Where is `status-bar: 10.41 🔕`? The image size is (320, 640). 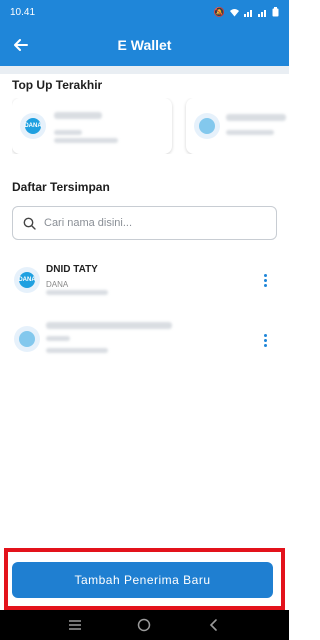 status-bar: 10.41 🔕 is located at coordinates (144, 12).